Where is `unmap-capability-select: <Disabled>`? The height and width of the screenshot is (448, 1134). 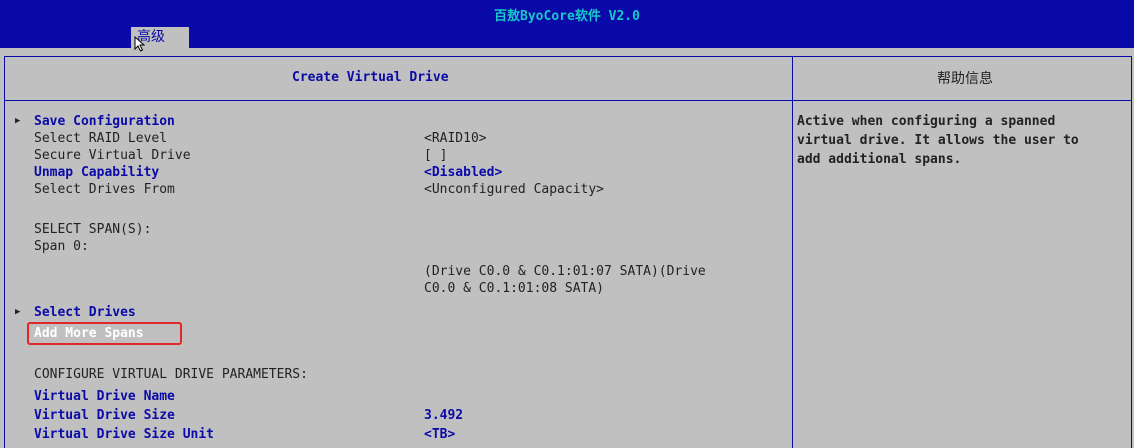
unmap-capability-select: <Disabled> is located at coordinates (463, 172).